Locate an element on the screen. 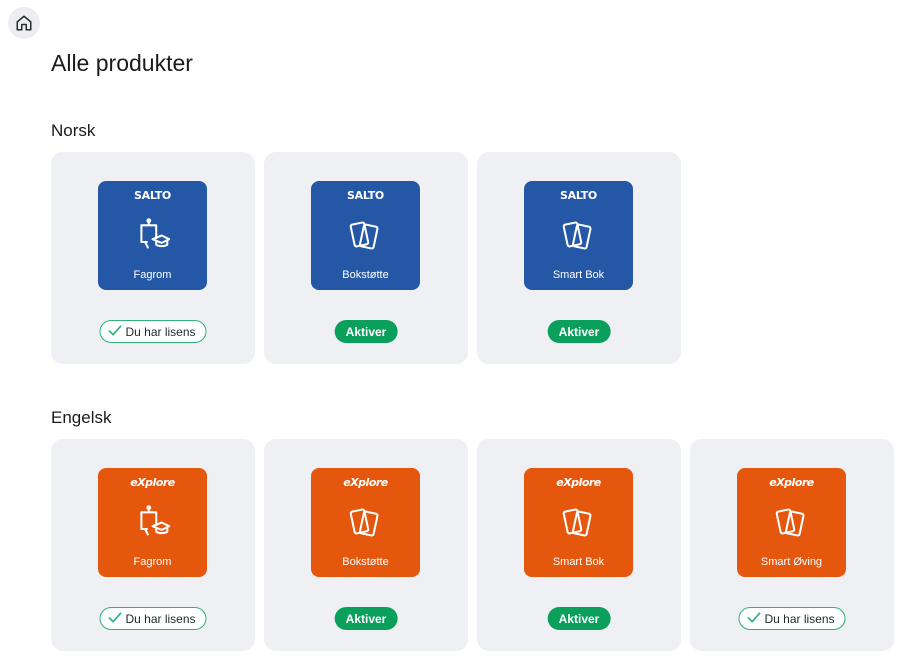  product-card-engelsk-smart-oving: eXplore Smart Øving Du har lisens is located at coordinates (792, 545).